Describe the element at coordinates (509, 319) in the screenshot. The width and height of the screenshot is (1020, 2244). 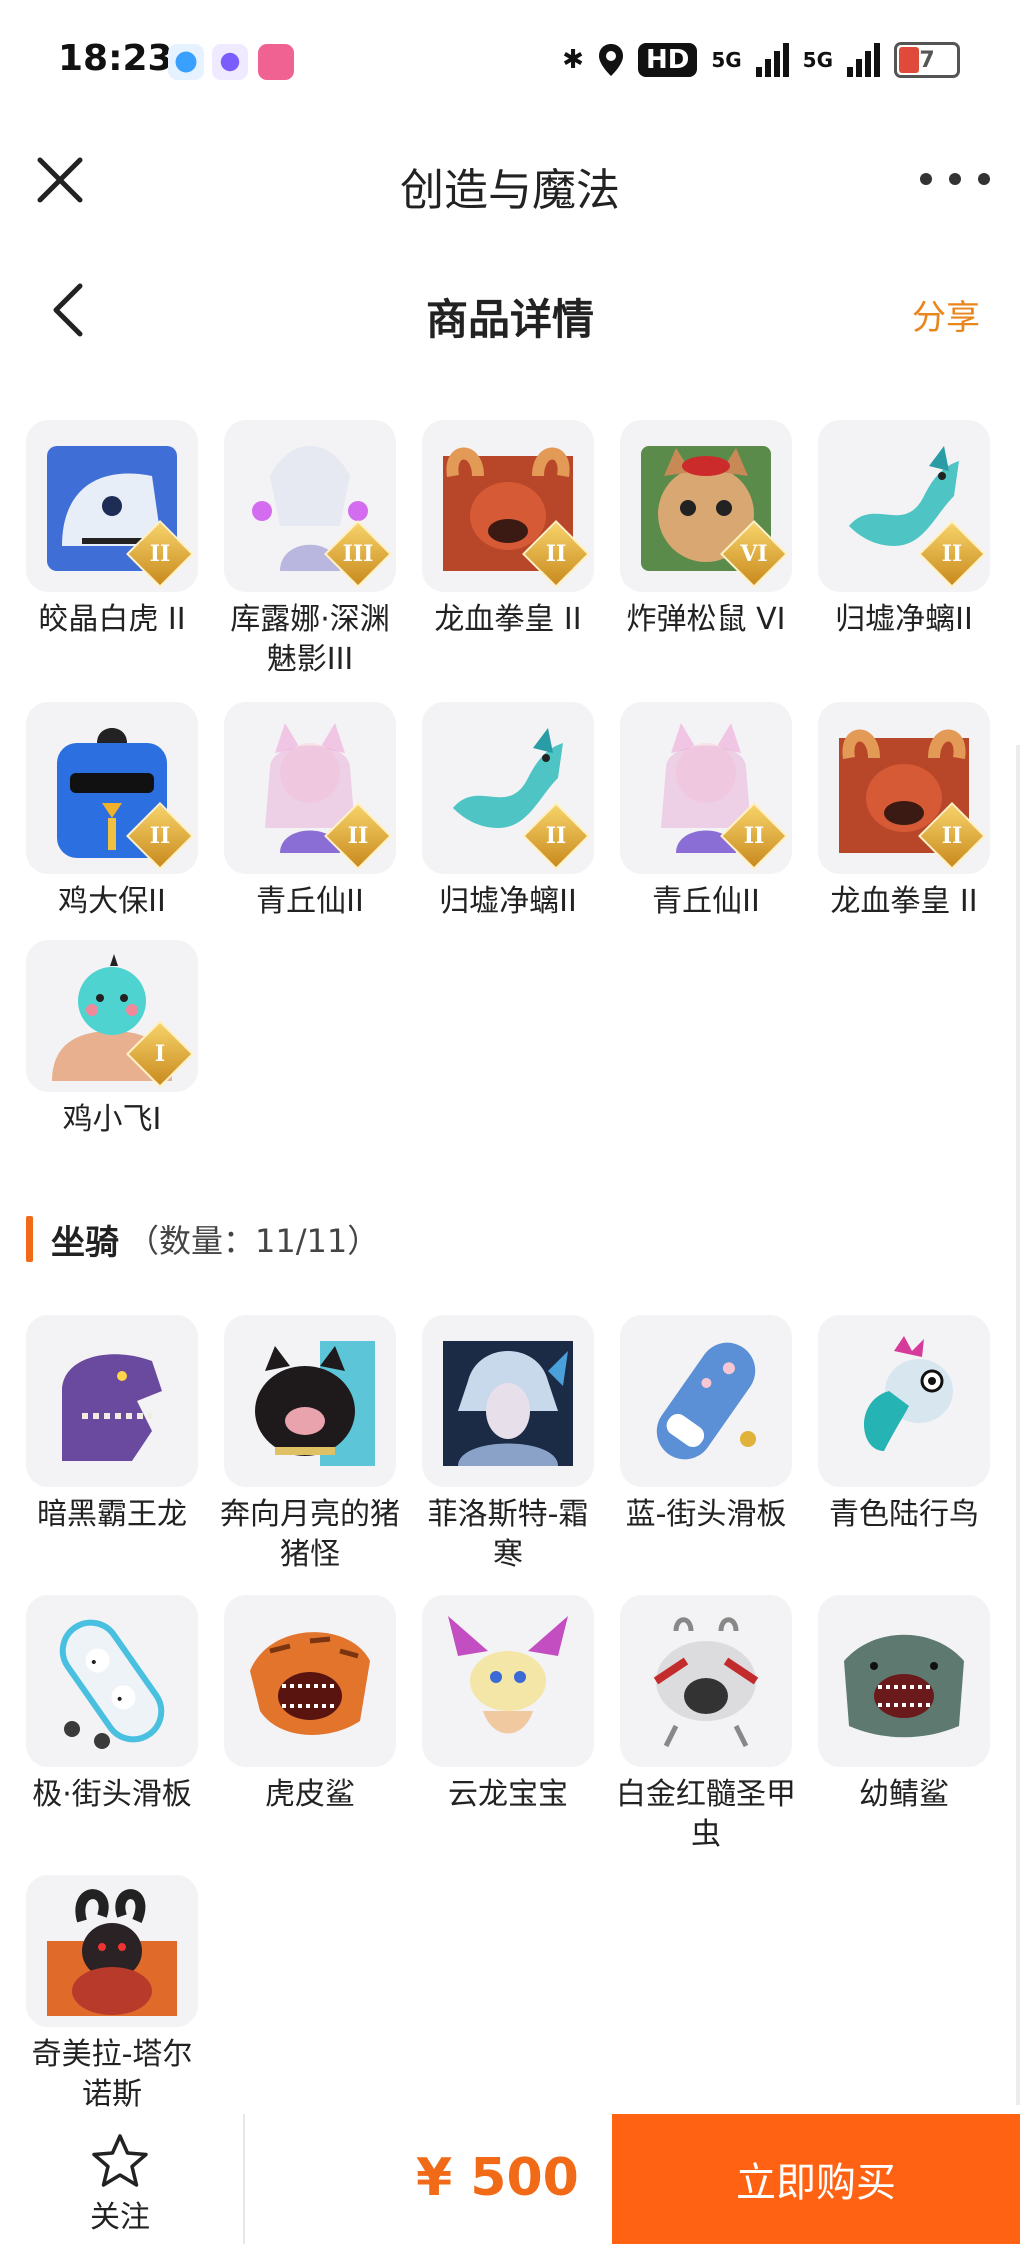
I see `page-title: 商品详情` at that location.